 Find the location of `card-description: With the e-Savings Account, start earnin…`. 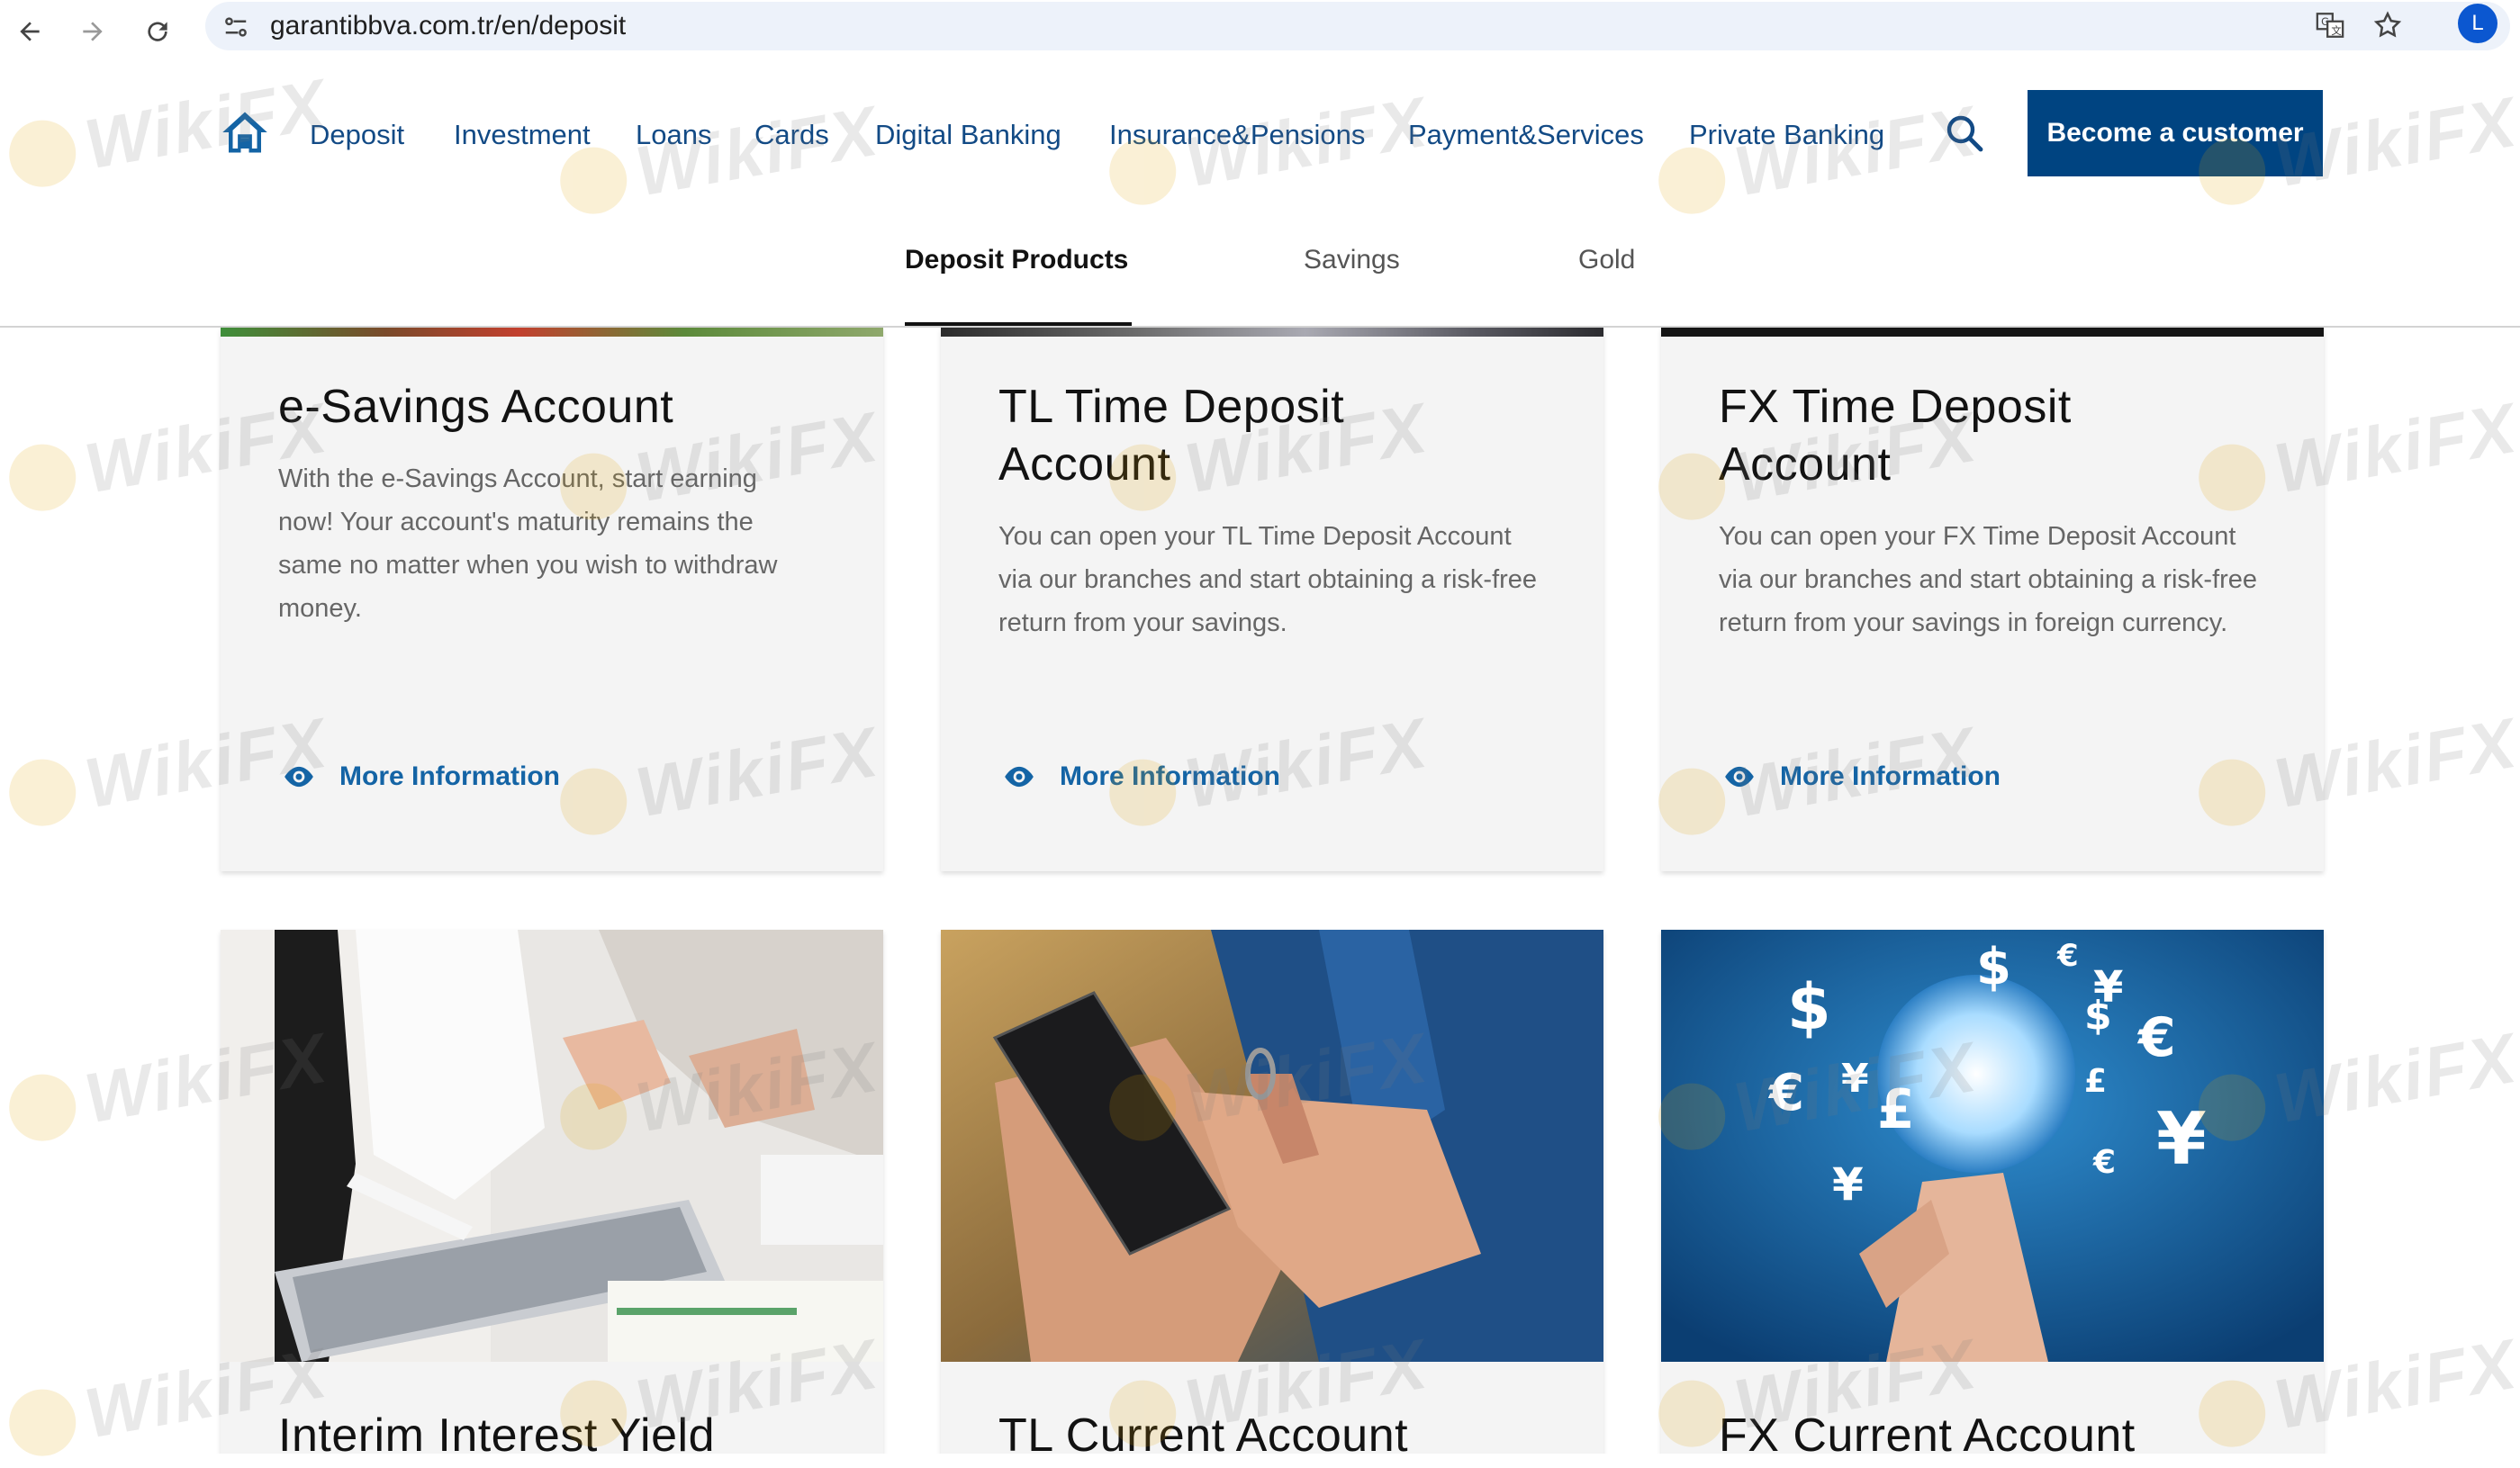

card-description: With the e-Savings Account, start earnin… is located at coordinates (528, 543).